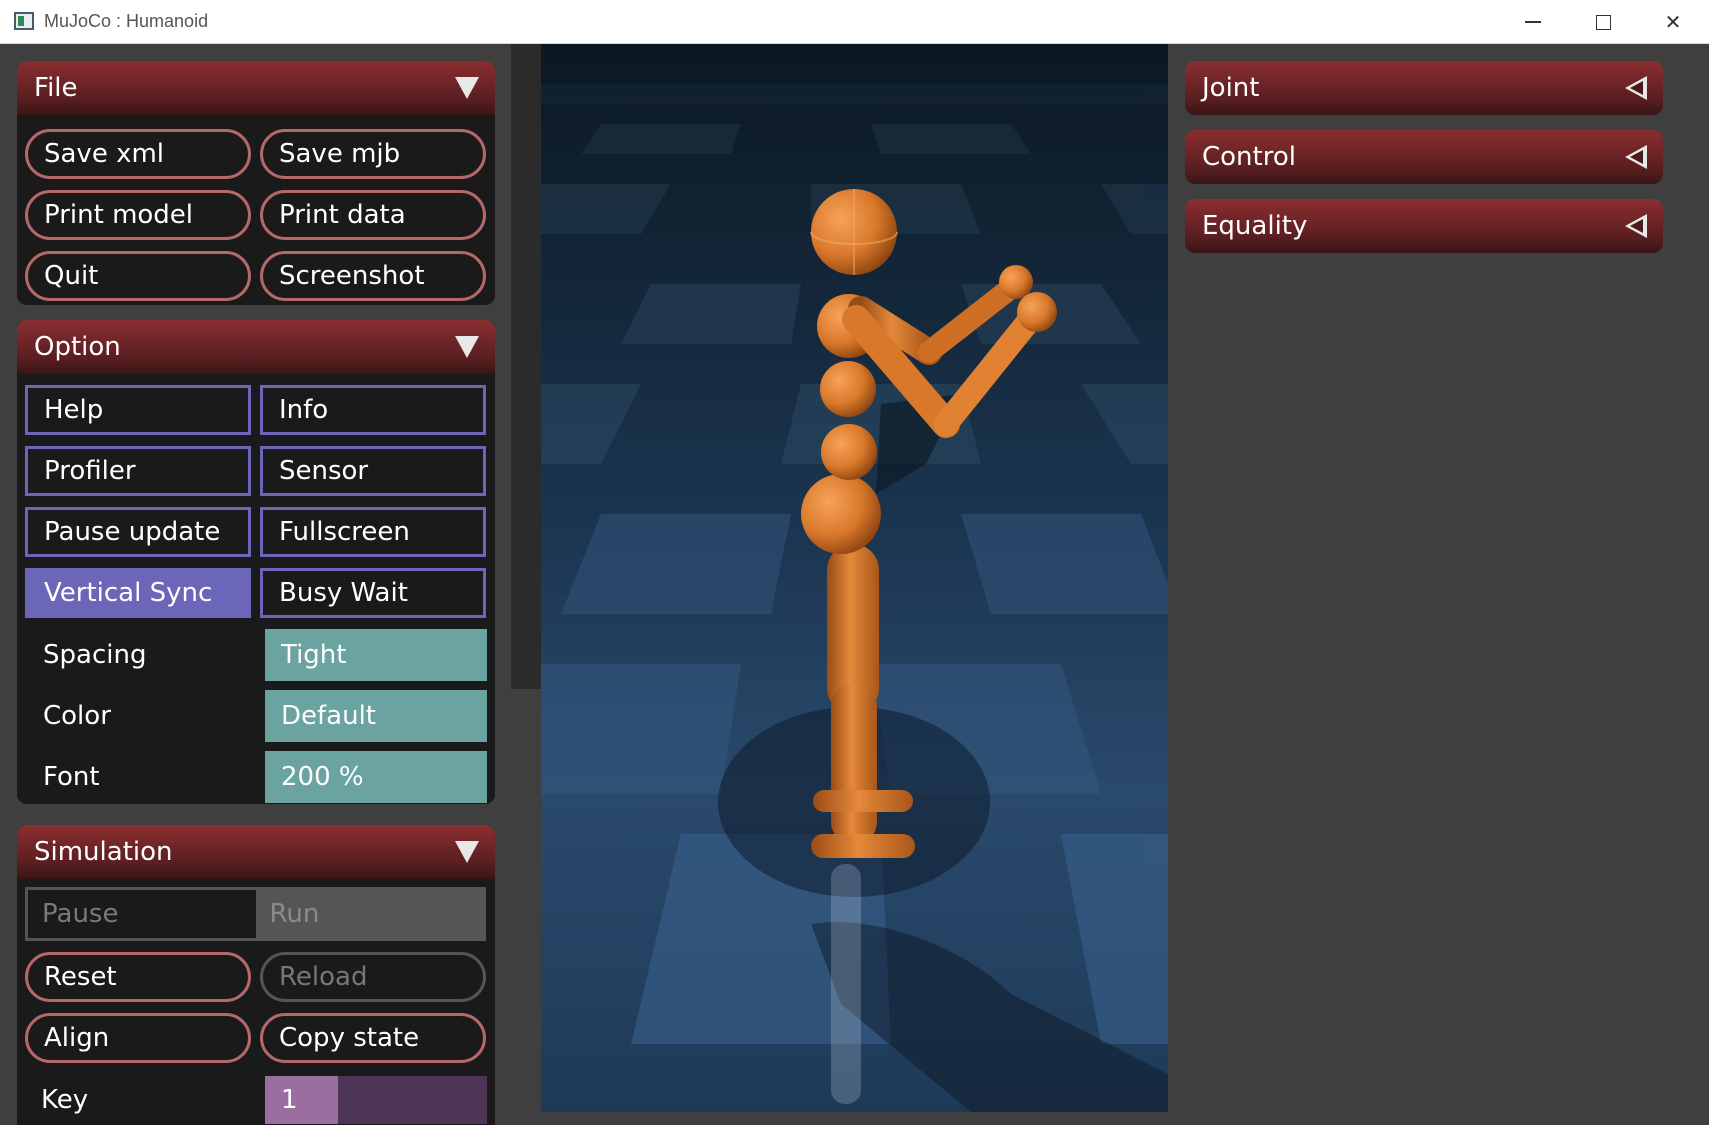  Describe the element at coordinates (376, 716) in the screenshot. I see `color-select: Default` at that location.